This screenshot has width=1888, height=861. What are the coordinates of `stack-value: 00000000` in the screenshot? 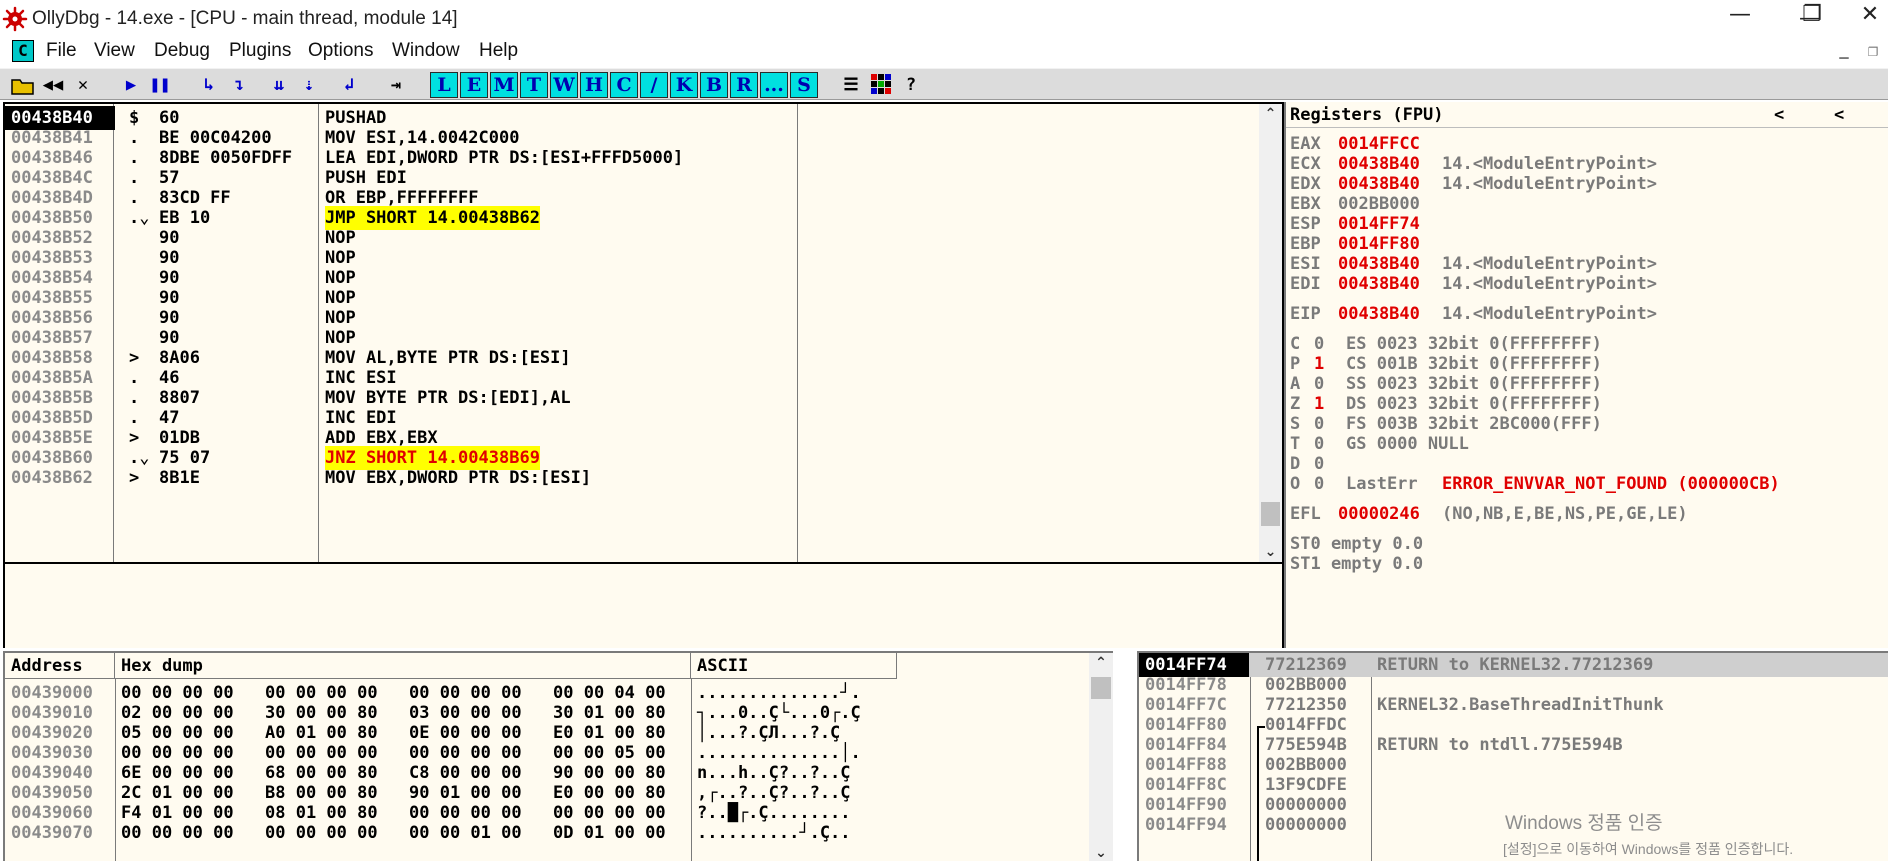 It's located at (1306, 825).